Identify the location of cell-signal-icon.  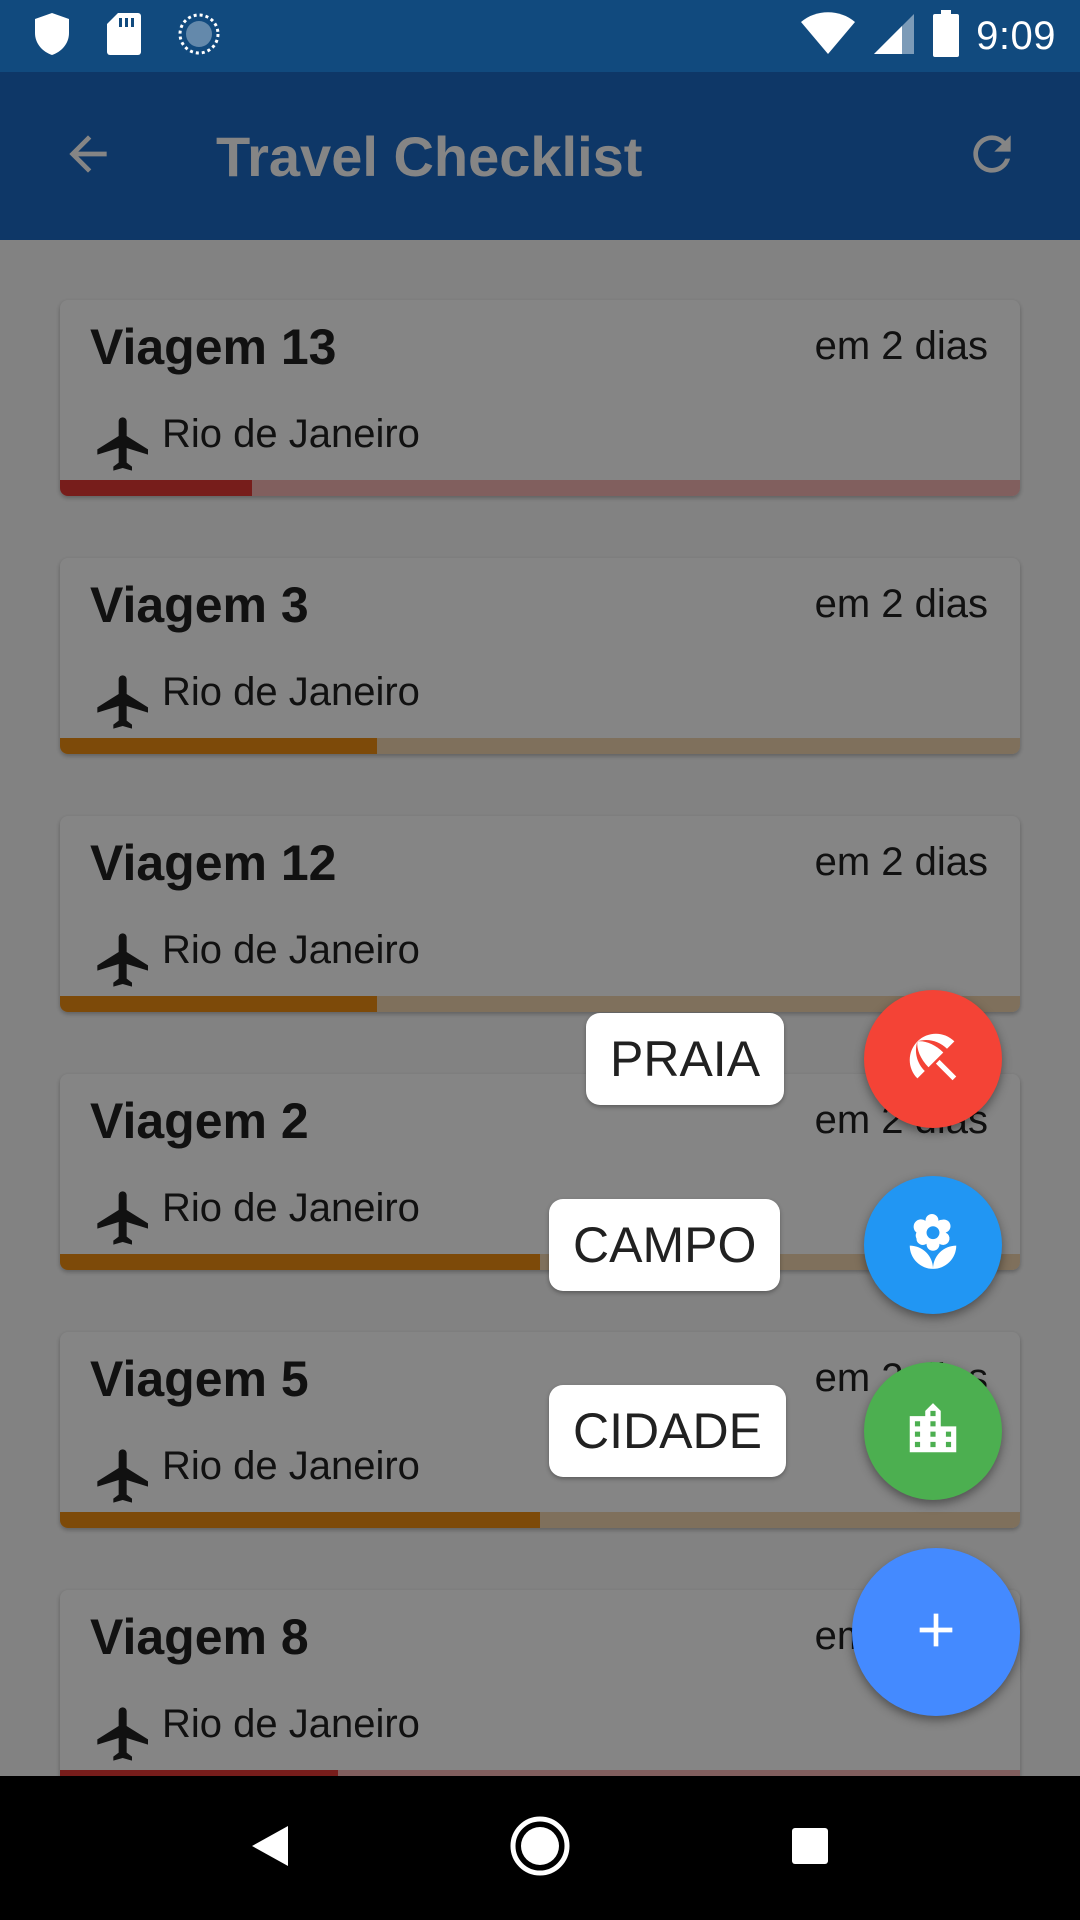
(894, 36).